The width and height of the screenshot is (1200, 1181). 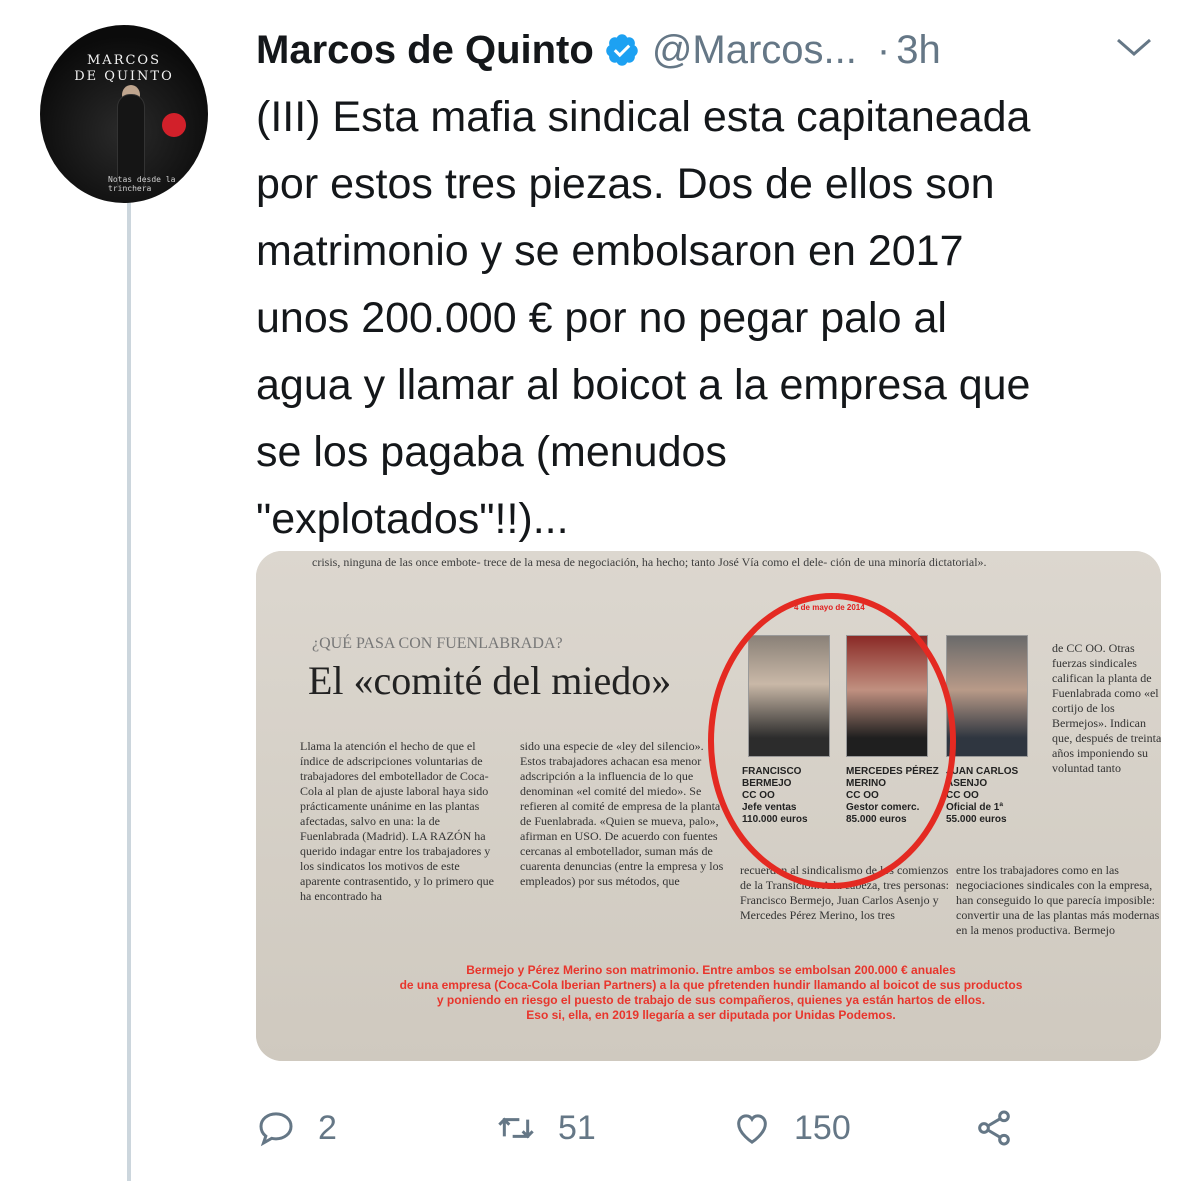 I want to click on like-button: 150, so click(x=791, y=1128).